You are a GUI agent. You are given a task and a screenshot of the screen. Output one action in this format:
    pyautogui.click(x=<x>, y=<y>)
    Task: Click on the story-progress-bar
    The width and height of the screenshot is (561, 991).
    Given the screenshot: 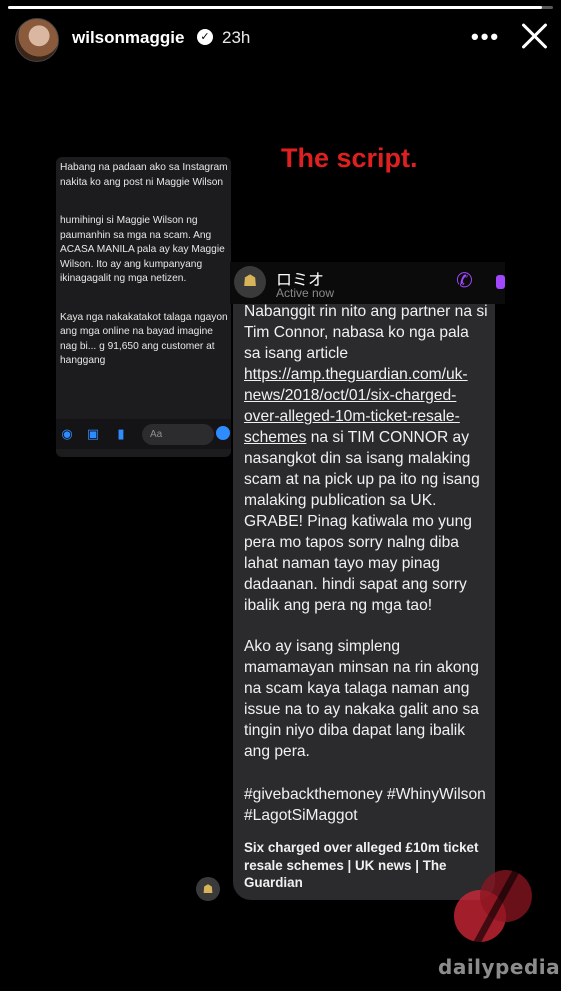 What is the action you would take?
    pyautogui.click(x=280, y=7)
    